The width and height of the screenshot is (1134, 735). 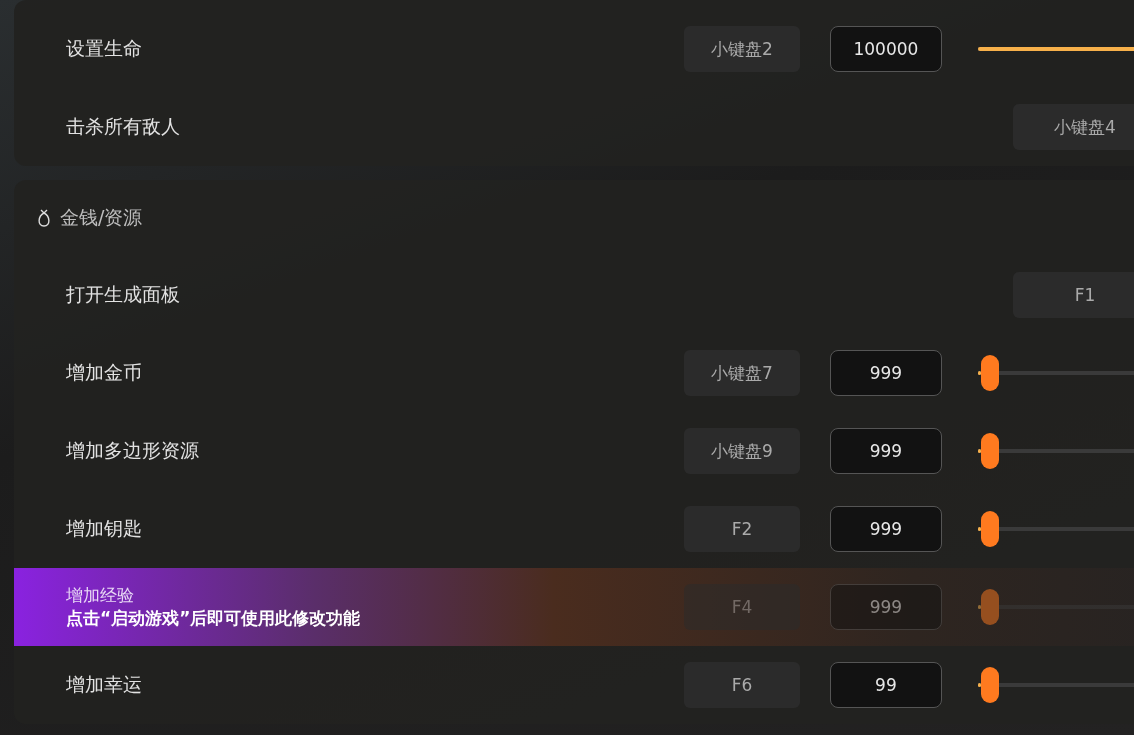 What do you see at coordinates (101, 217) in the screenshot?
I see `section-title: 金钱/资源` at bounding box center [101, 217].